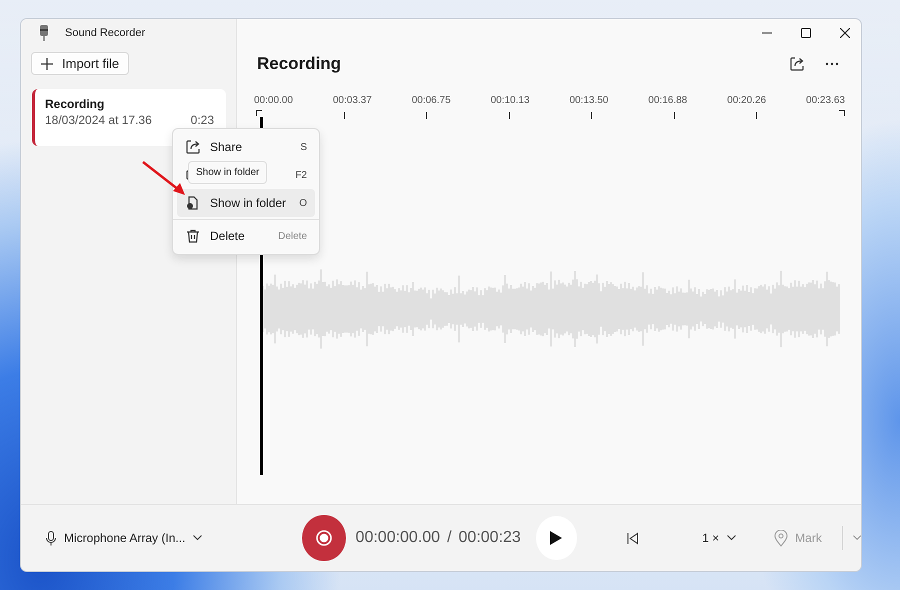 Image resolution: width=900 pixels, height=590 pixels. What do you see at coordinates (303, 147) in the screenshot?
I see `shortcut-label: S` at bounding box center [303, 147].